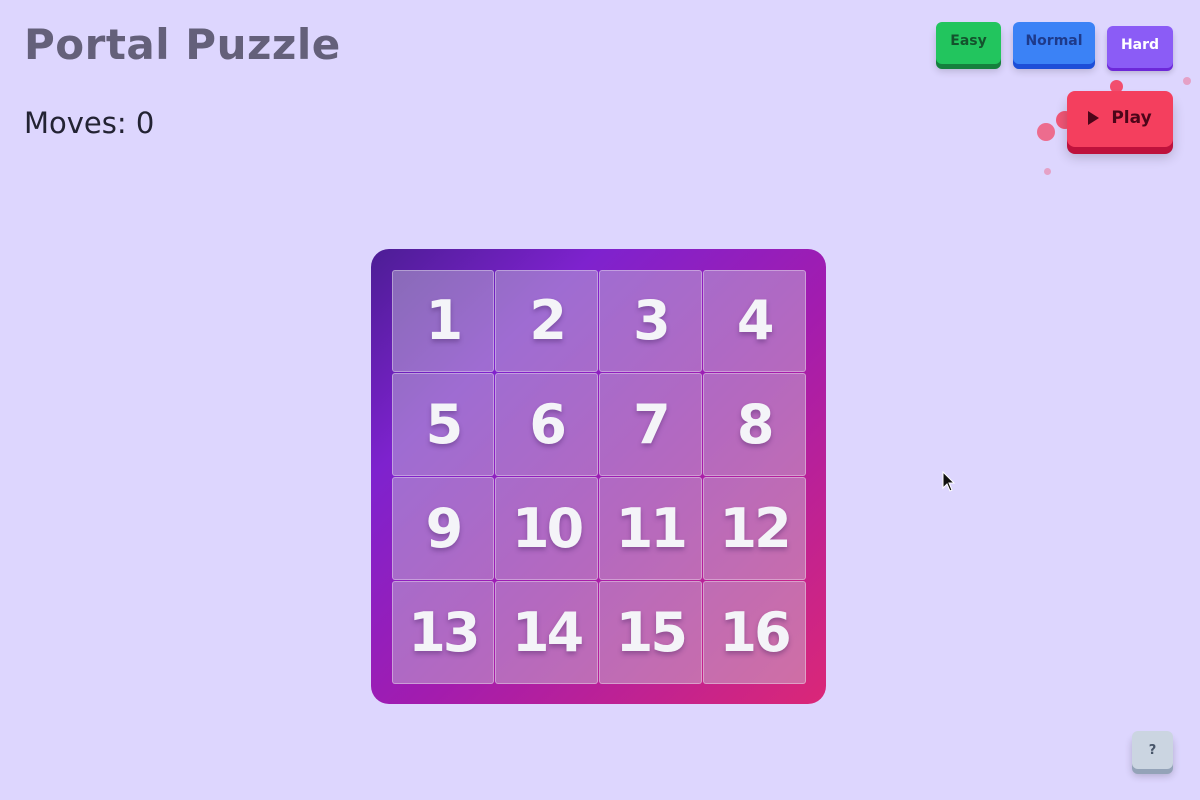  Describe the element at coordinates (443, 632) in the screenshot. I see `puzzle-tile: 13` at that location.